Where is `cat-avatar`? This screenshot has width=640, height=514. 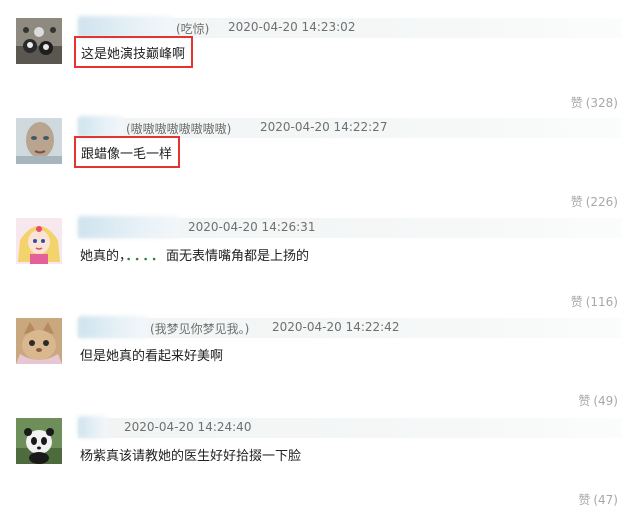 cat-avatar is located at coordinates (39, 341).